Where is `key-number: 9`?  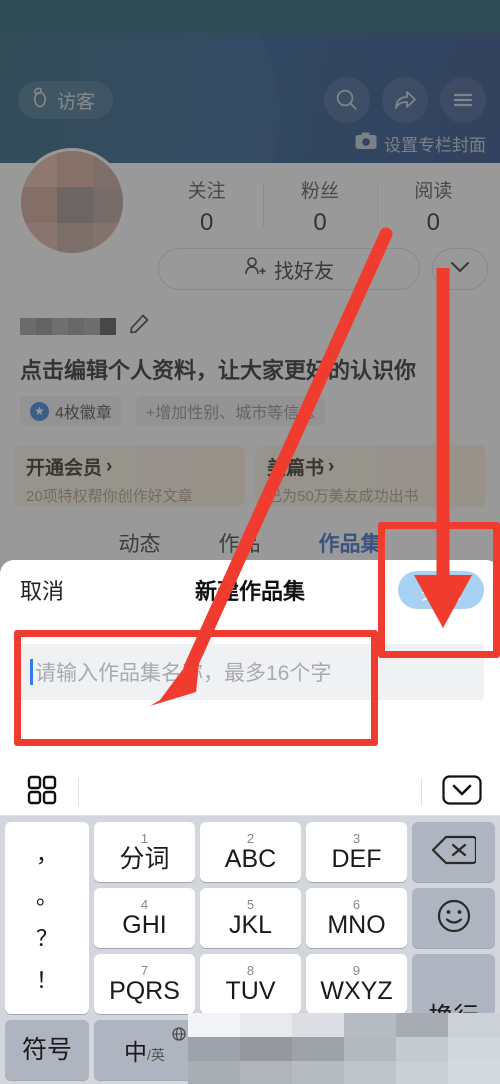
key-number: 9 is located at coordinates (356, 970).